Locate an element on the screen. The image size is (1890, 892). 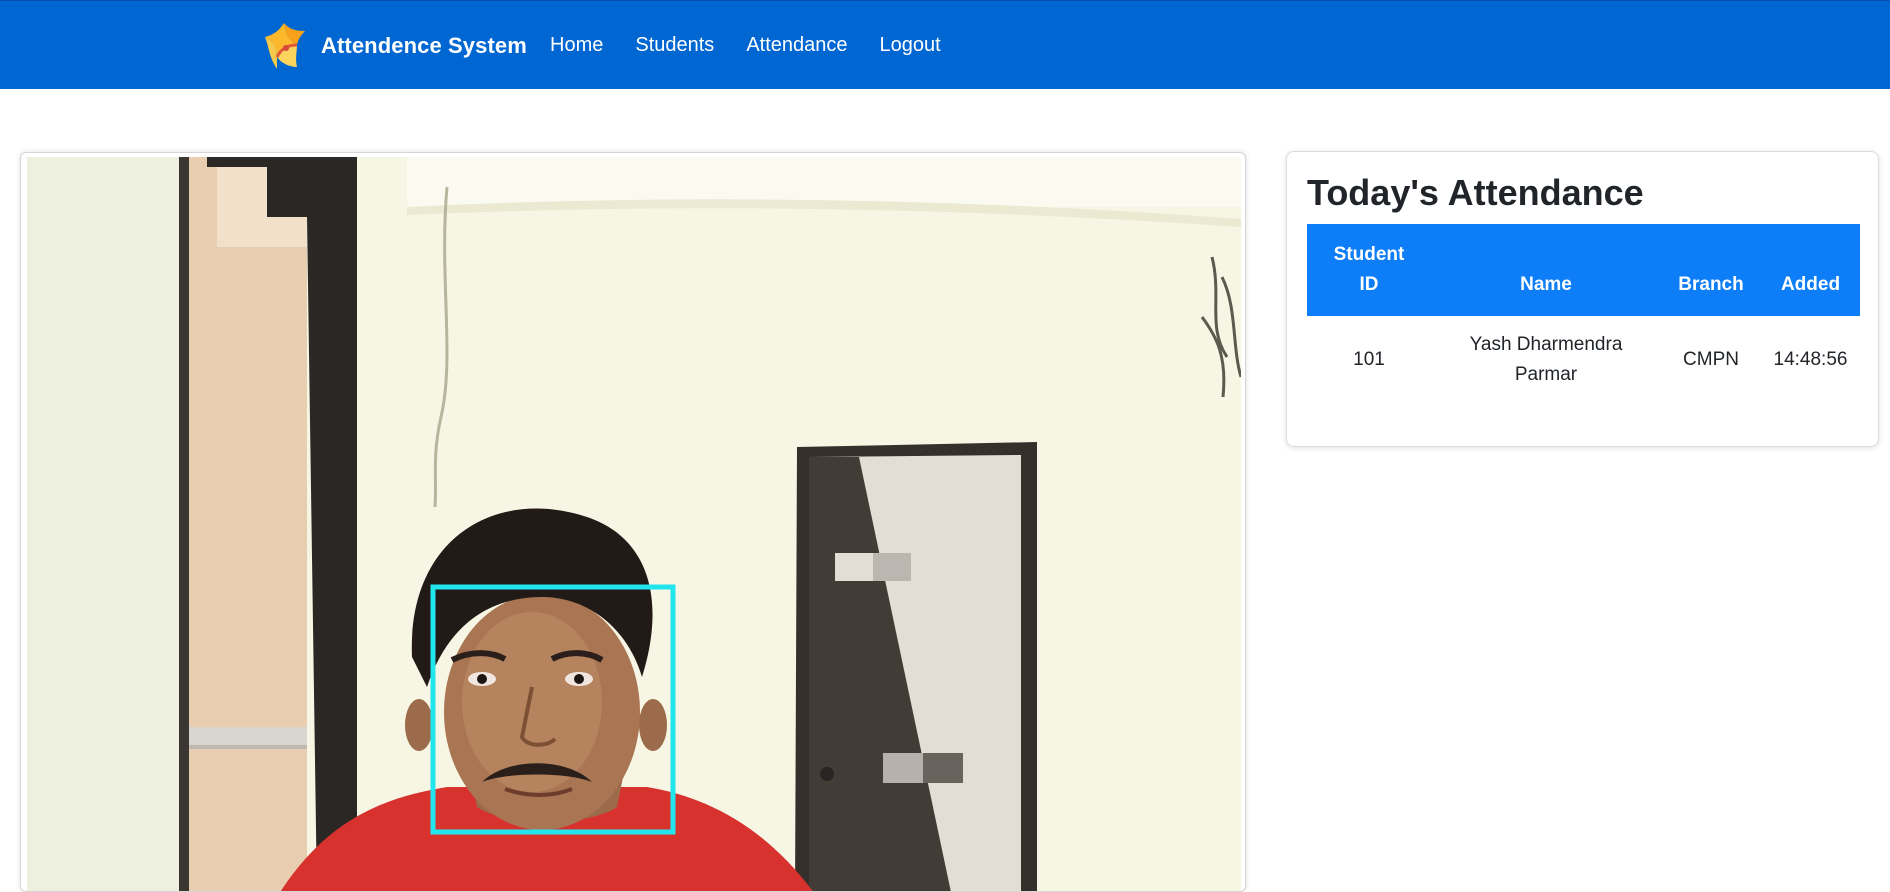
col-header-name: Name is located at coordinates (1546, 270).